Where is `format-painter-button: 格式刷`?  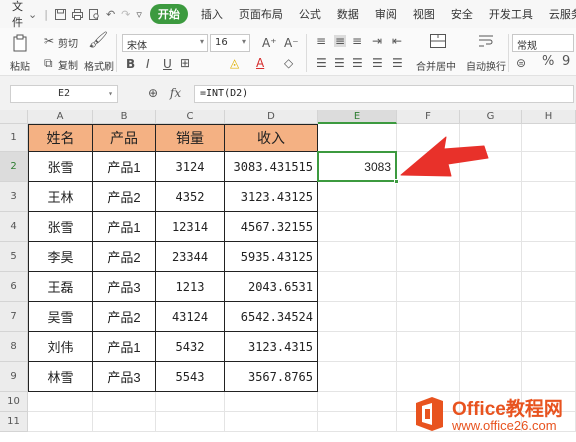 format-painter-button: 格式刷 is located at coordinates (99, 65).